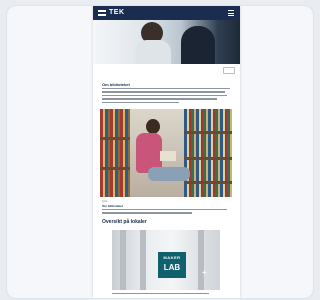 The width and height of the screenshot is (320, 300). I want to click on logo-text: TEK, so click(117, 12).